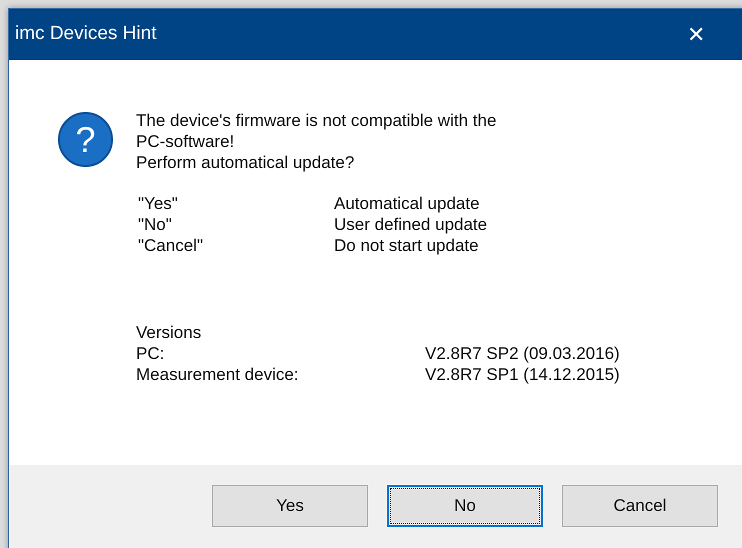 The height and width of the screenshot is (548, 742). Describe the element at coordinates (411, 224) in the screenshot. I see `option-description: User defined update` at that location.